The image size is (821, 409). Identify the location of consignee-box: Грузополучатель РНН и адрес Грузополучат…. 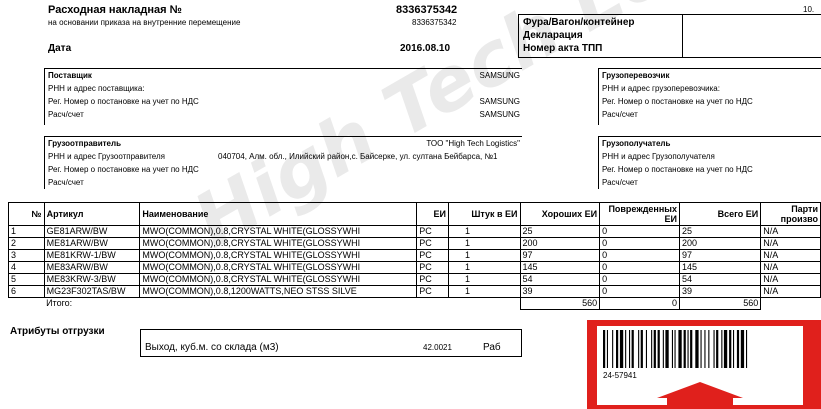
(709, 162).